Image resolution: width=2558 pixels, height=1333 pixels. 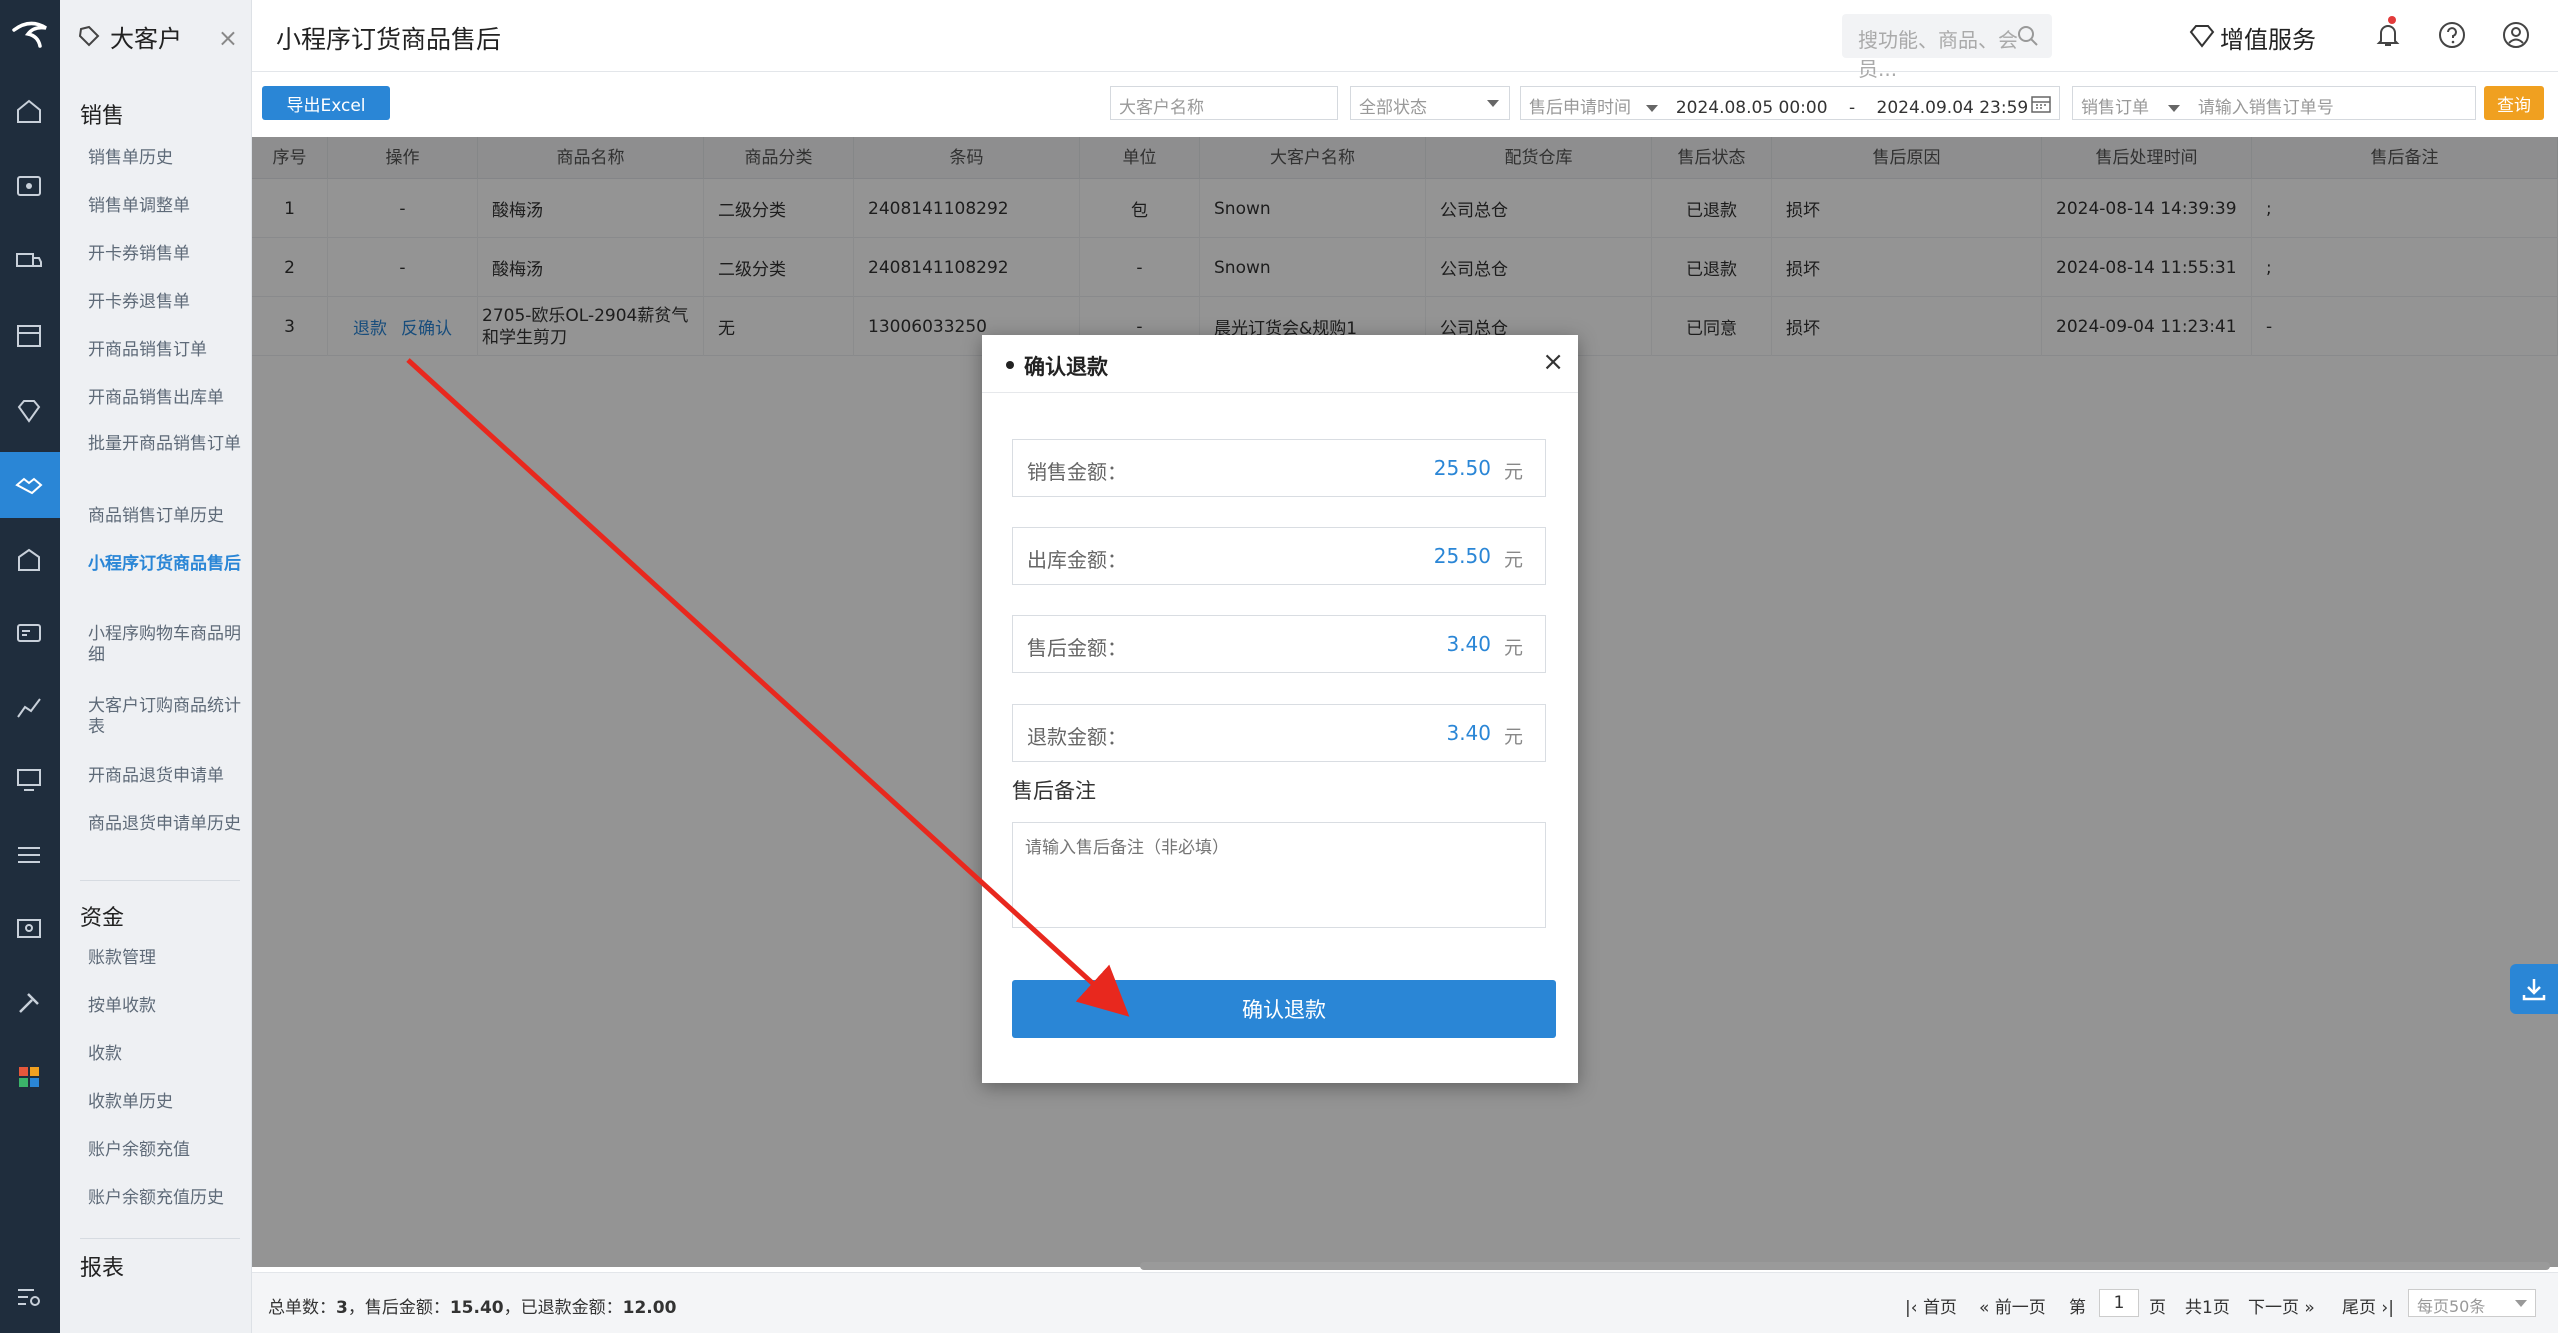 What do you see at coordinates (29, 411) in the screenshot?
I see `member-diamond-icon` at bounding box center [29, 411].